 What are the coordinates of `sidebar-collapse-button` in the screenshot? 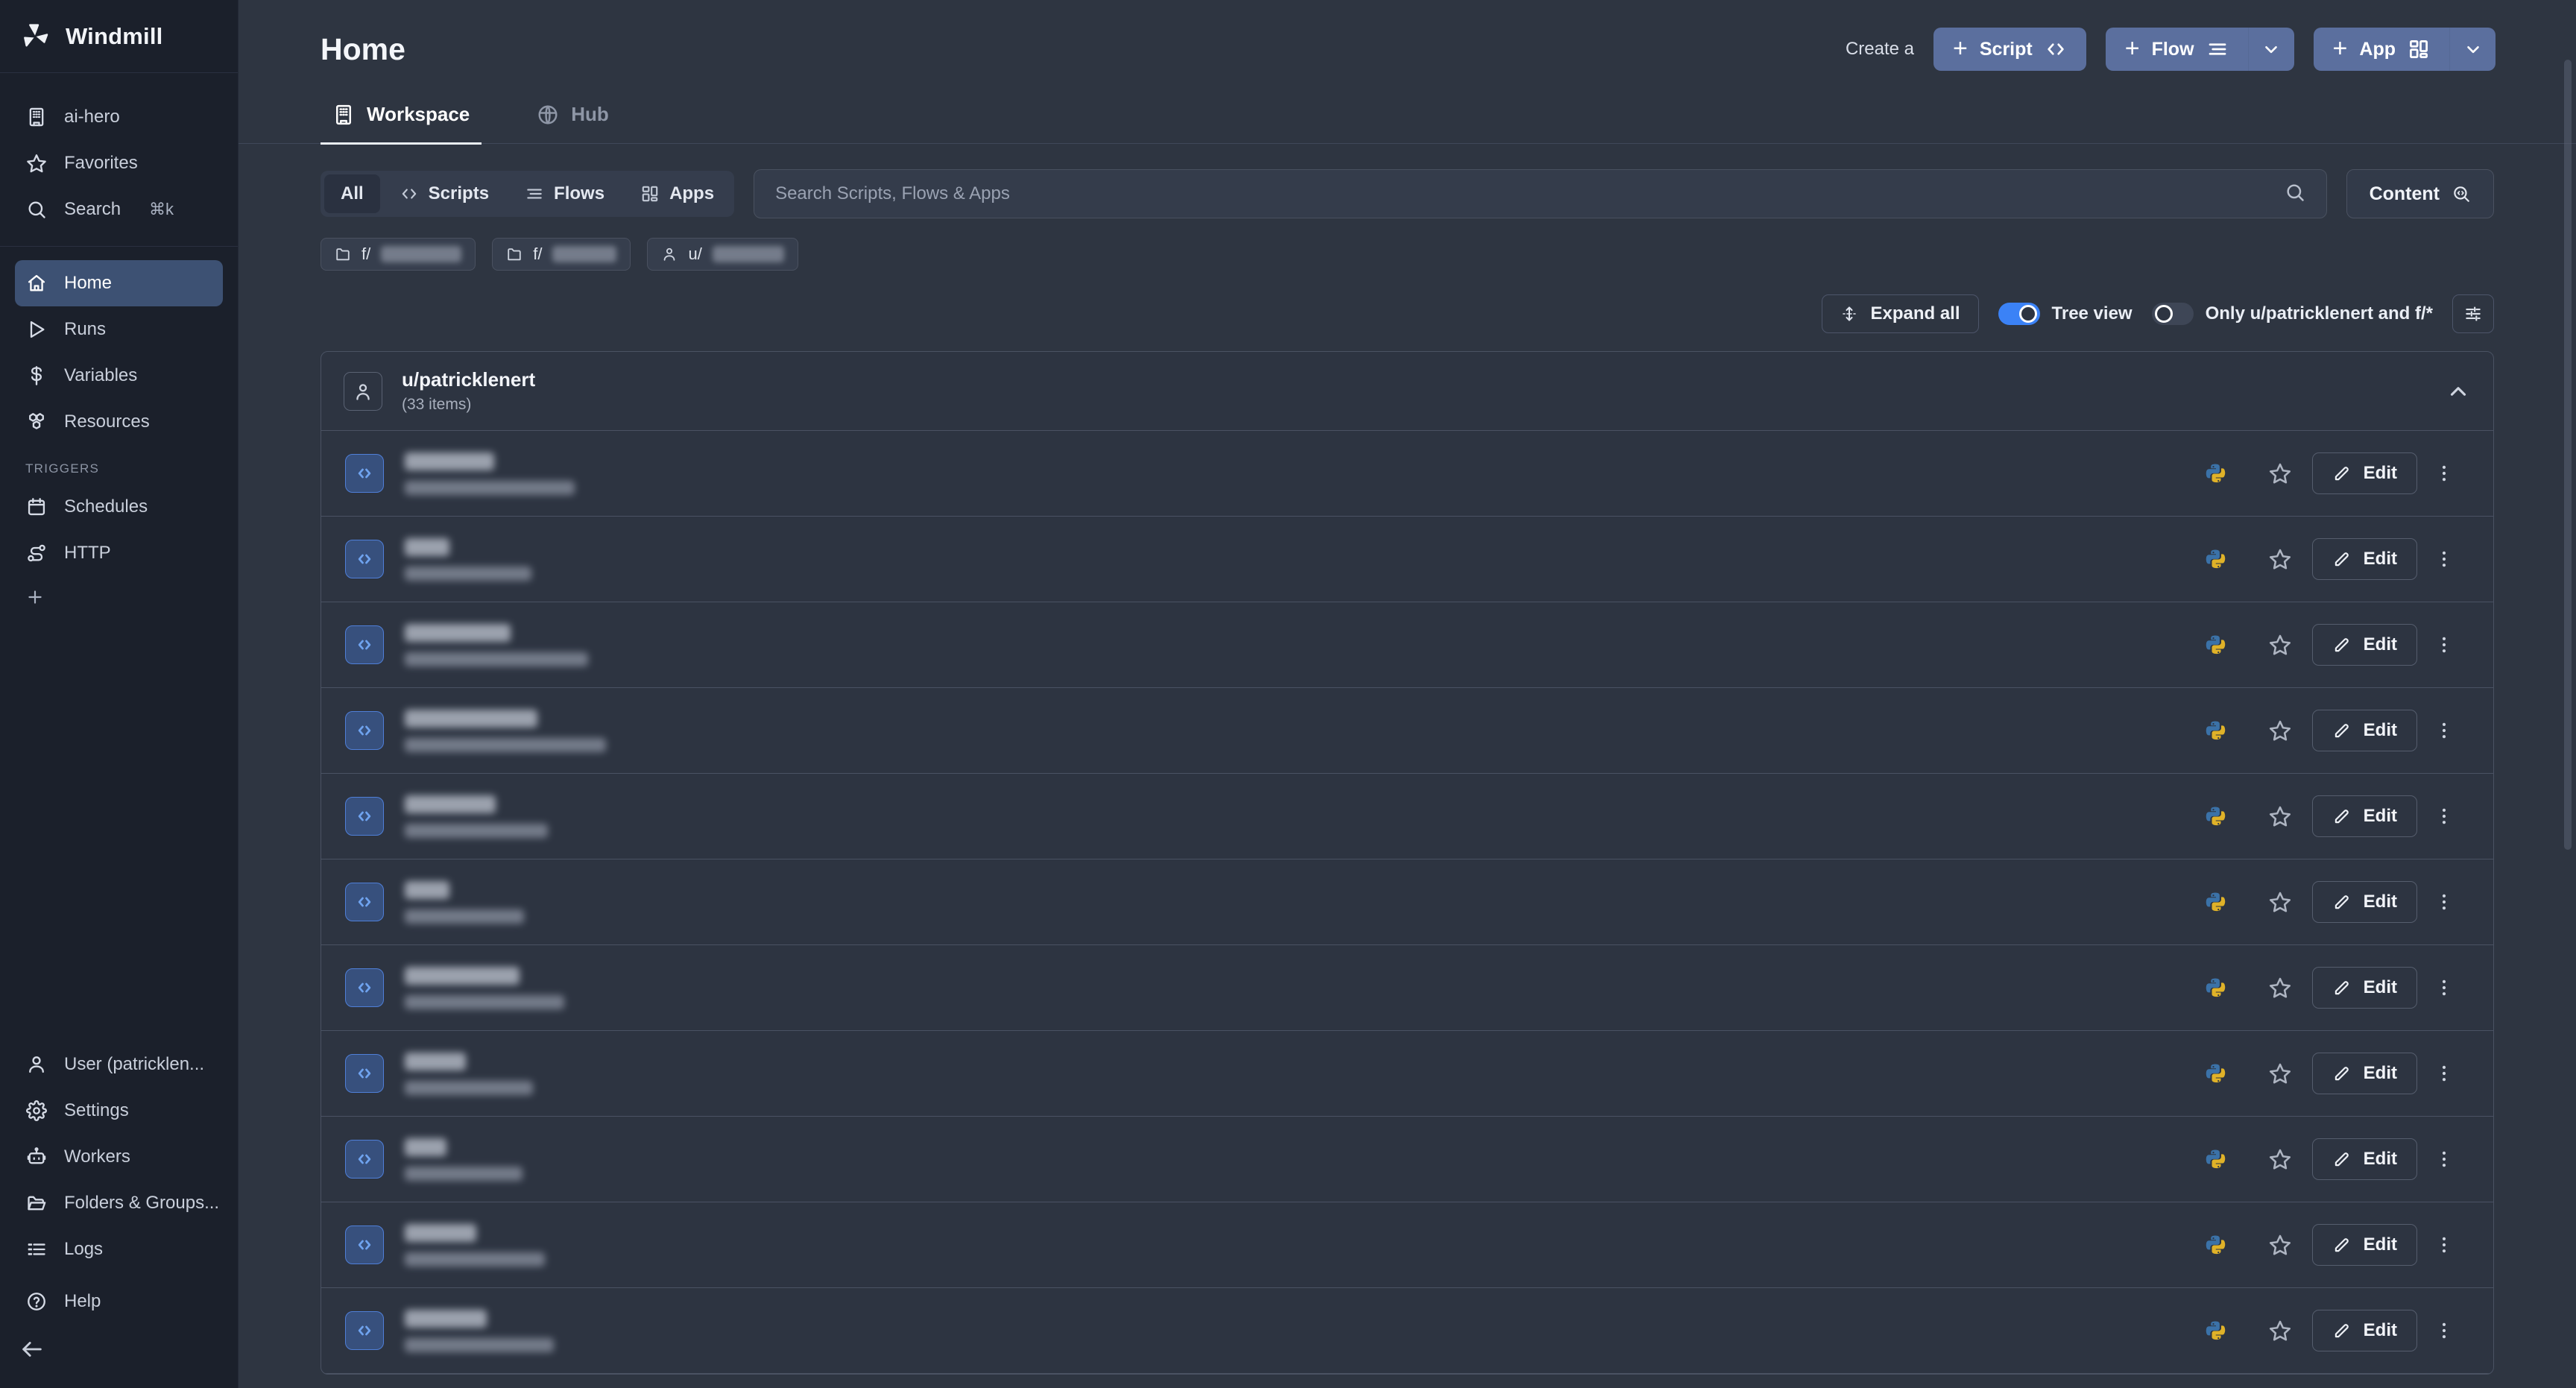 It's located at (119, 1362).